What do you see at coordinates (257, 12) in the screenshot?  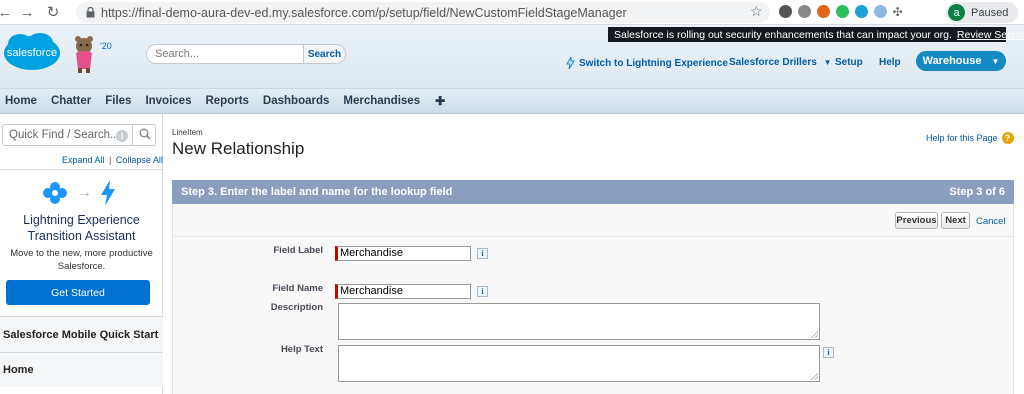 I see `url-host: final-demo-aura-dev-ed.my.salesforce.com` at bounding box center [257, 12].